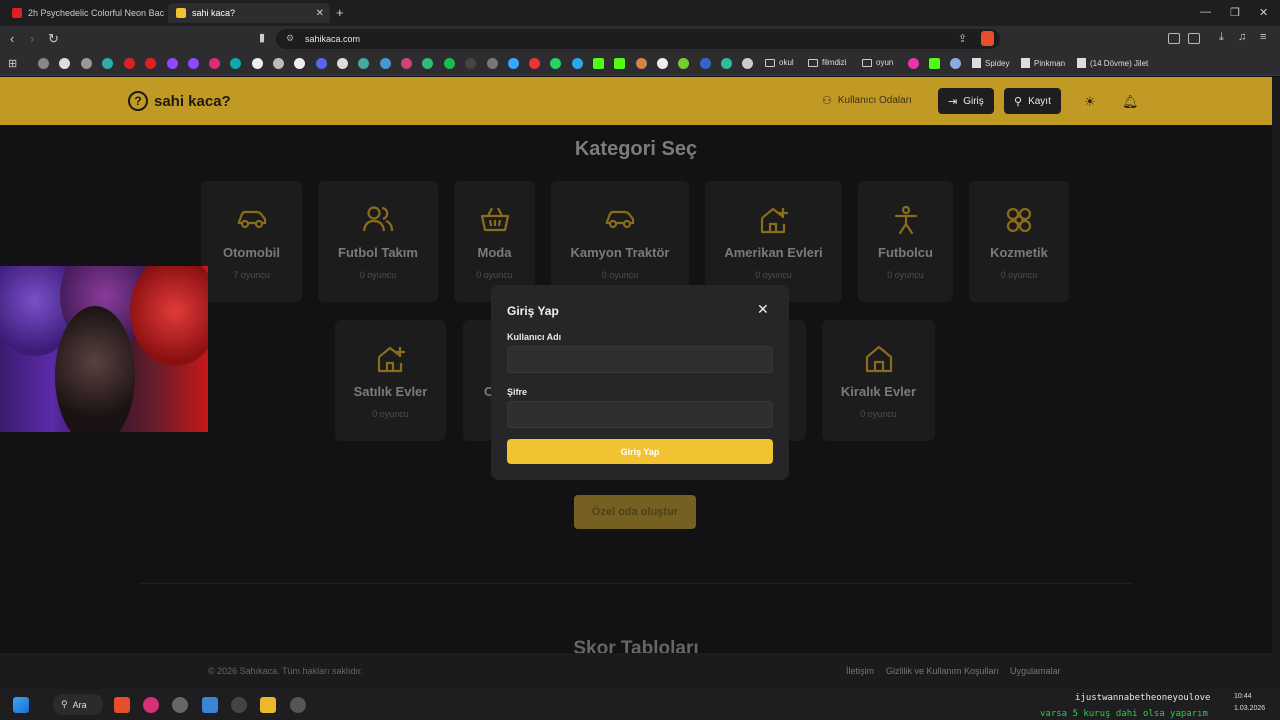  What do you see at coordinates (390, 380) in the screenshot?
I see `category-card-satilik-evler: Satılık Evler 0 oyuncu` at bounding box center [390, 380].